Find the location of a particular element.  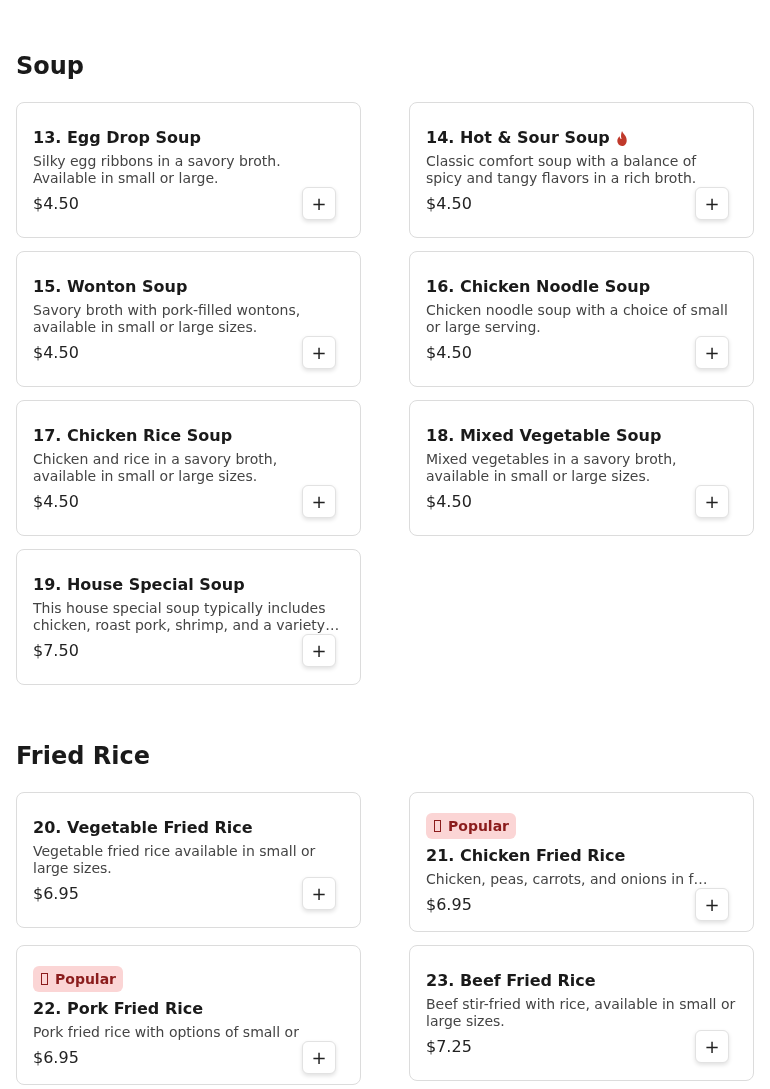

menu-item-card: 20. Vegetable Fried Rice Vegetable fried rice available in small or large sizes. $6.95 + is located at coordinates (188, 860).